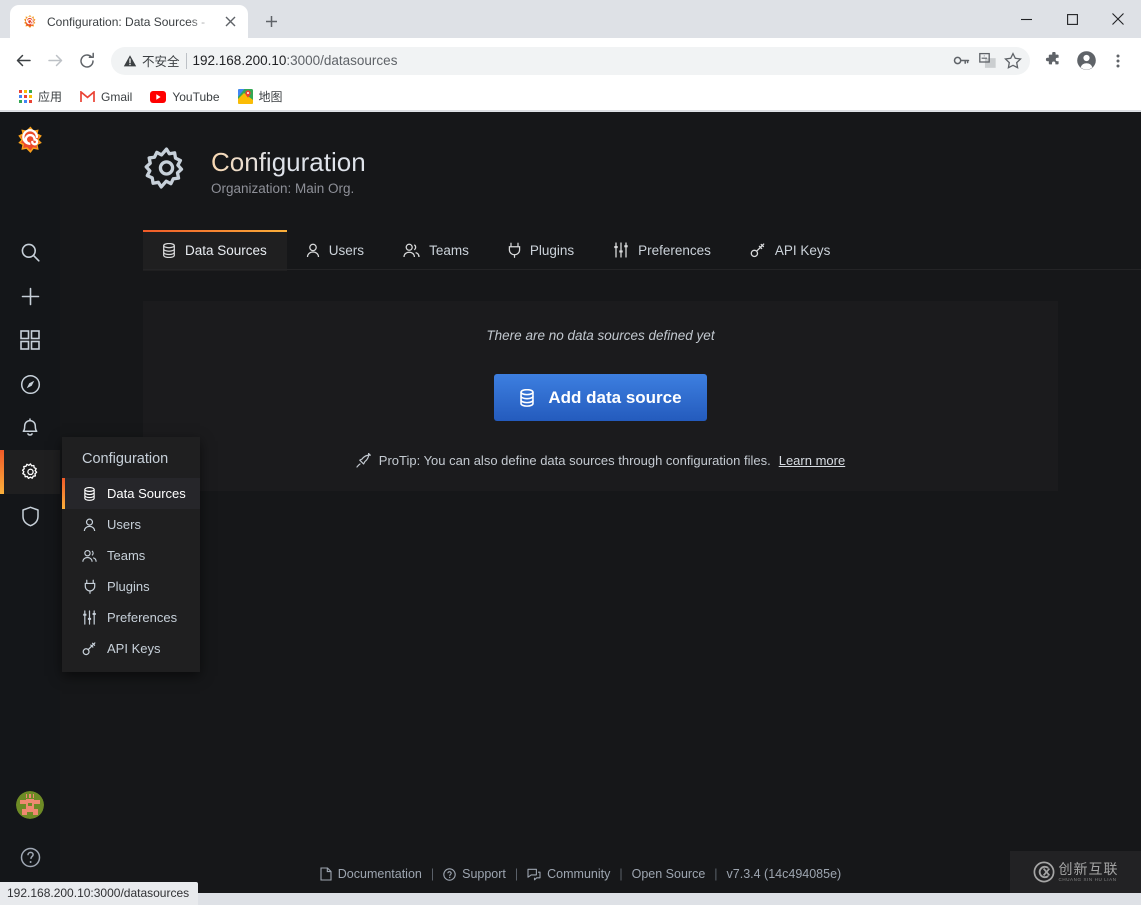  I want to click on back-arrow-icon, so click(23, 61).